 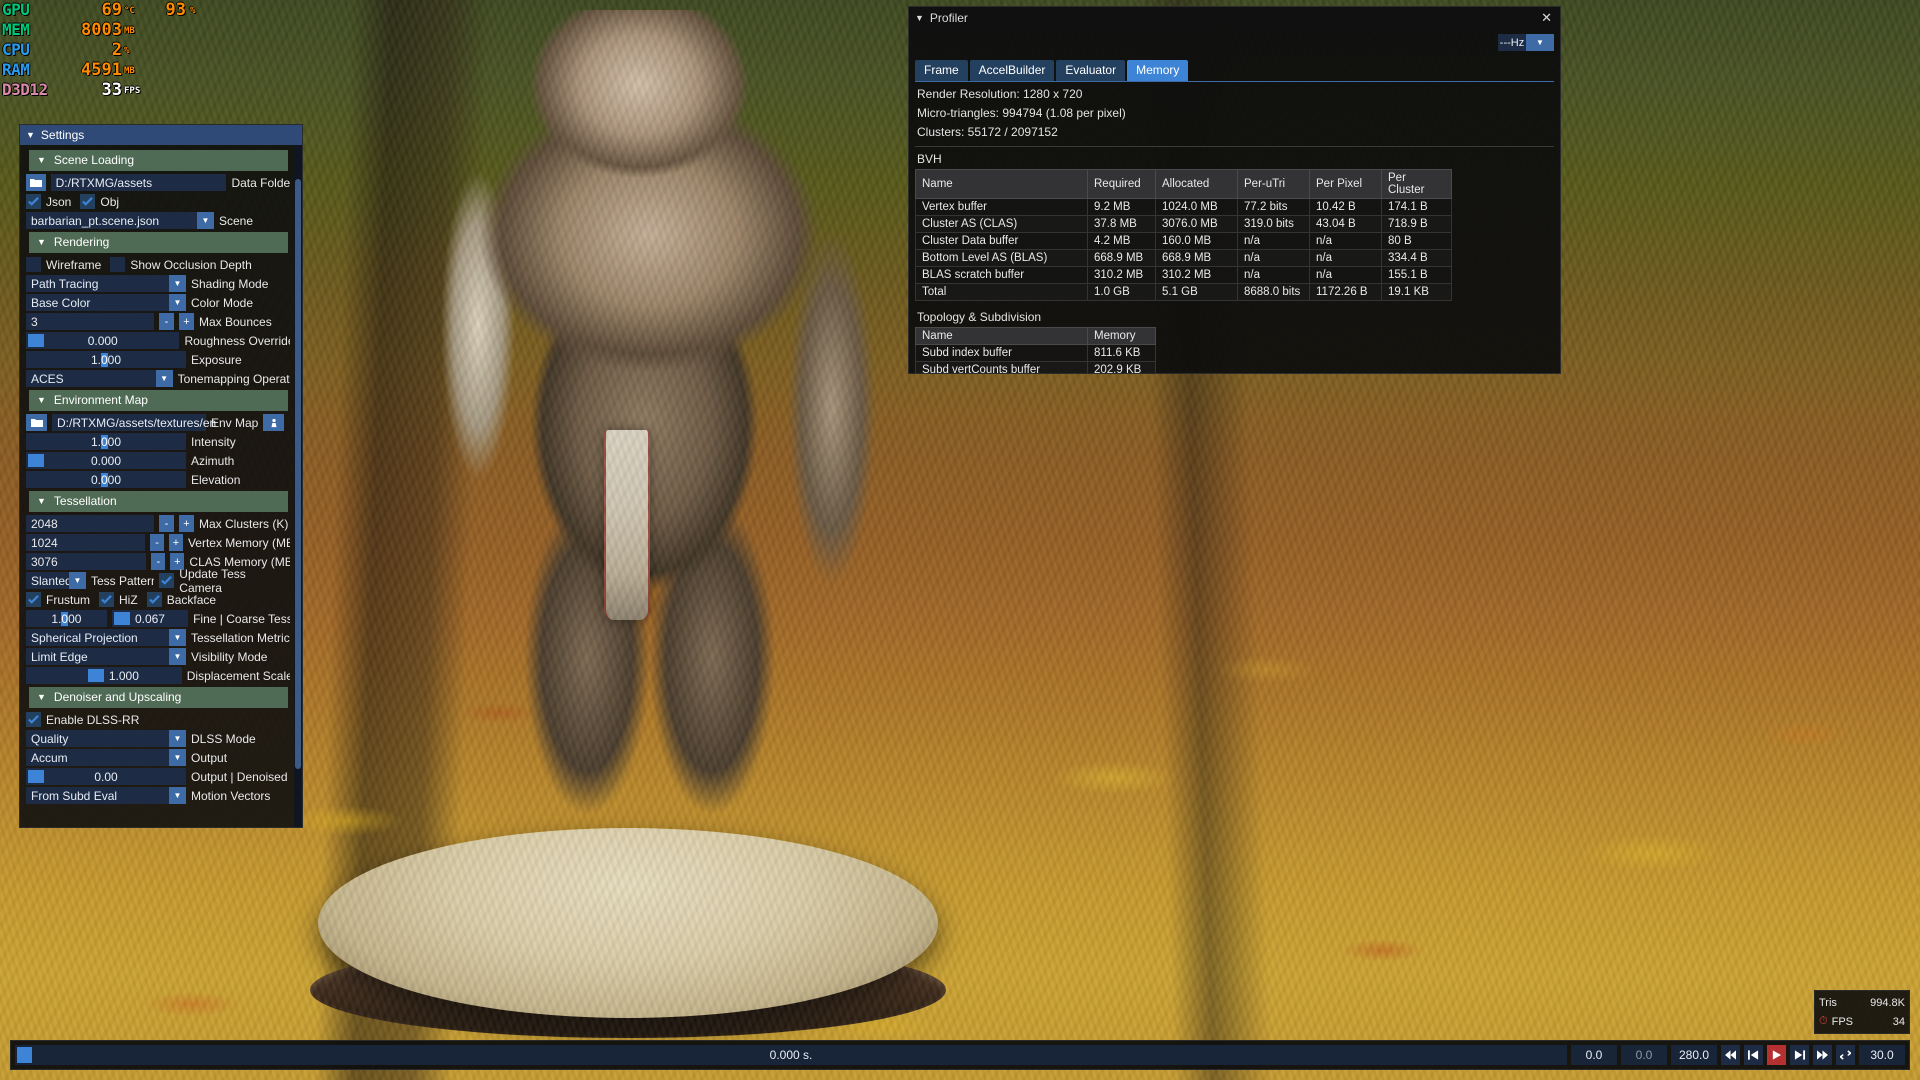 What do you see at coordinates (107, 599) in the screenshot?
I see `hiz-checkbox` at bounding box center [107, 599].